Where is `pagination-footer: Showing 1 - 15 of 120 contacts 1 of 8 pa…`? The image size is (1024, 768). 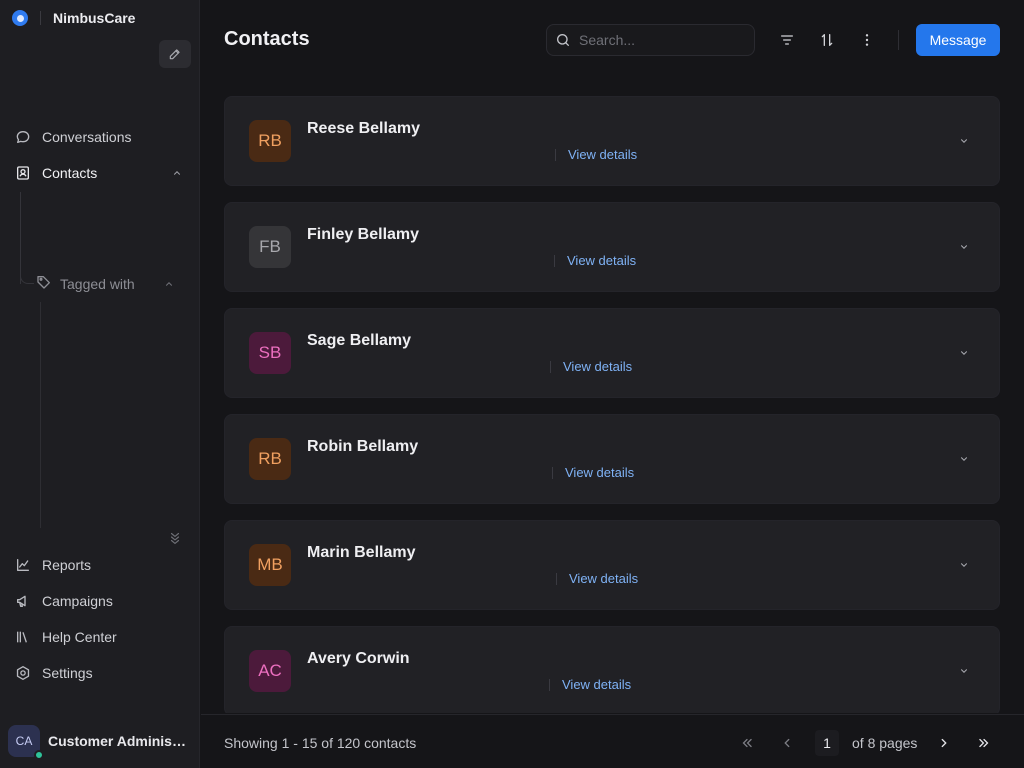
pagination-footer: Showing 1 - 15 of 120 contacts 1 of 8 pa… is located at coordinates (612, 741).